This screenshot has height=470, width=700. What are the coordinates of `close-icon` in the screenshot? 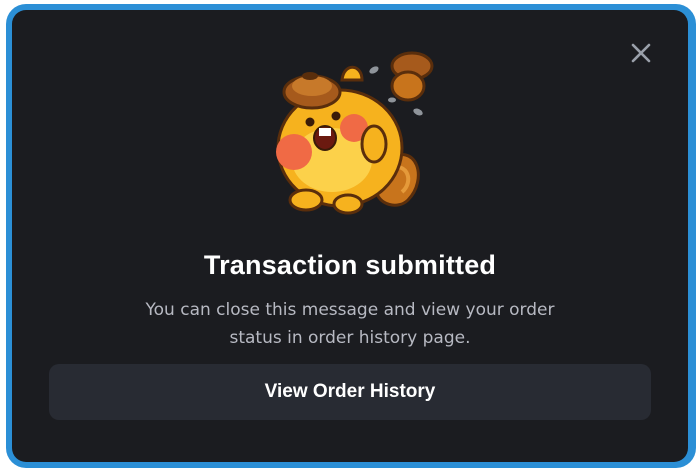 It's located at (641, 53).